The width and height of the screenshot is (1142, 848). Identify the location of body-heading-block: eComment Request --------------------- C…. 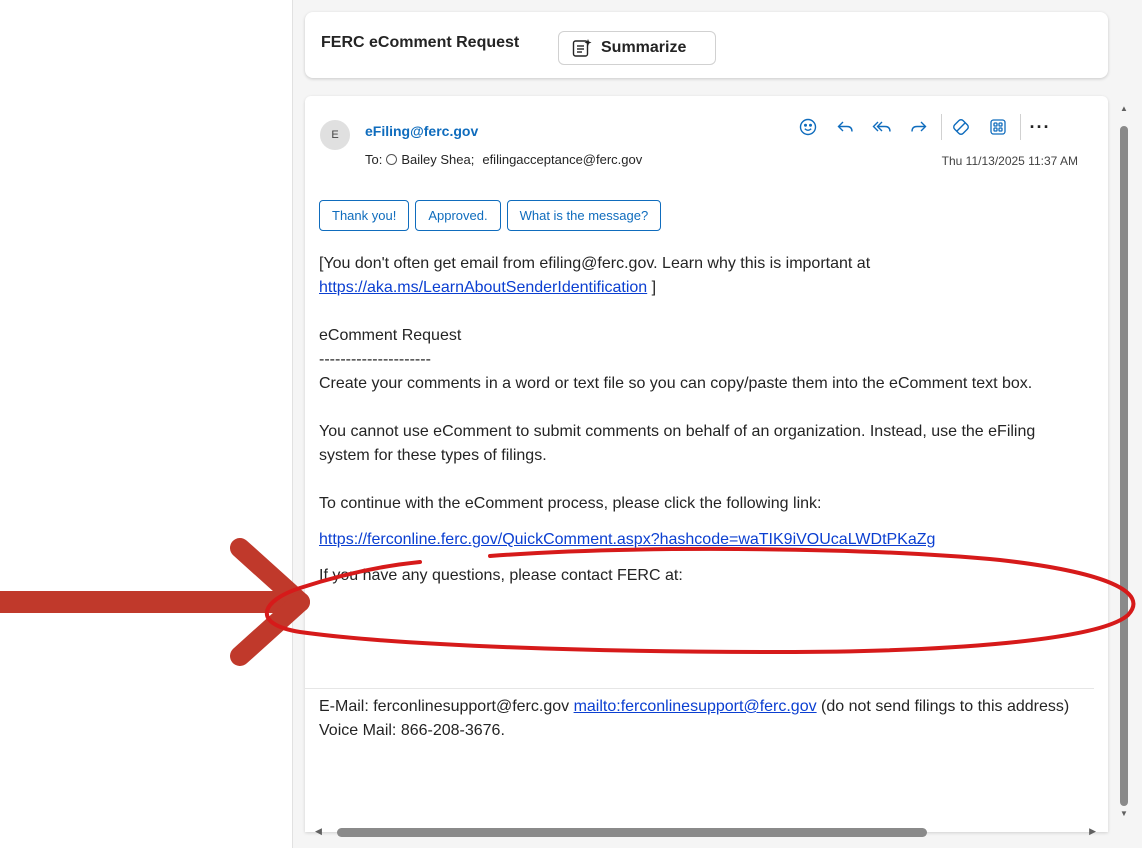
(704, 360).